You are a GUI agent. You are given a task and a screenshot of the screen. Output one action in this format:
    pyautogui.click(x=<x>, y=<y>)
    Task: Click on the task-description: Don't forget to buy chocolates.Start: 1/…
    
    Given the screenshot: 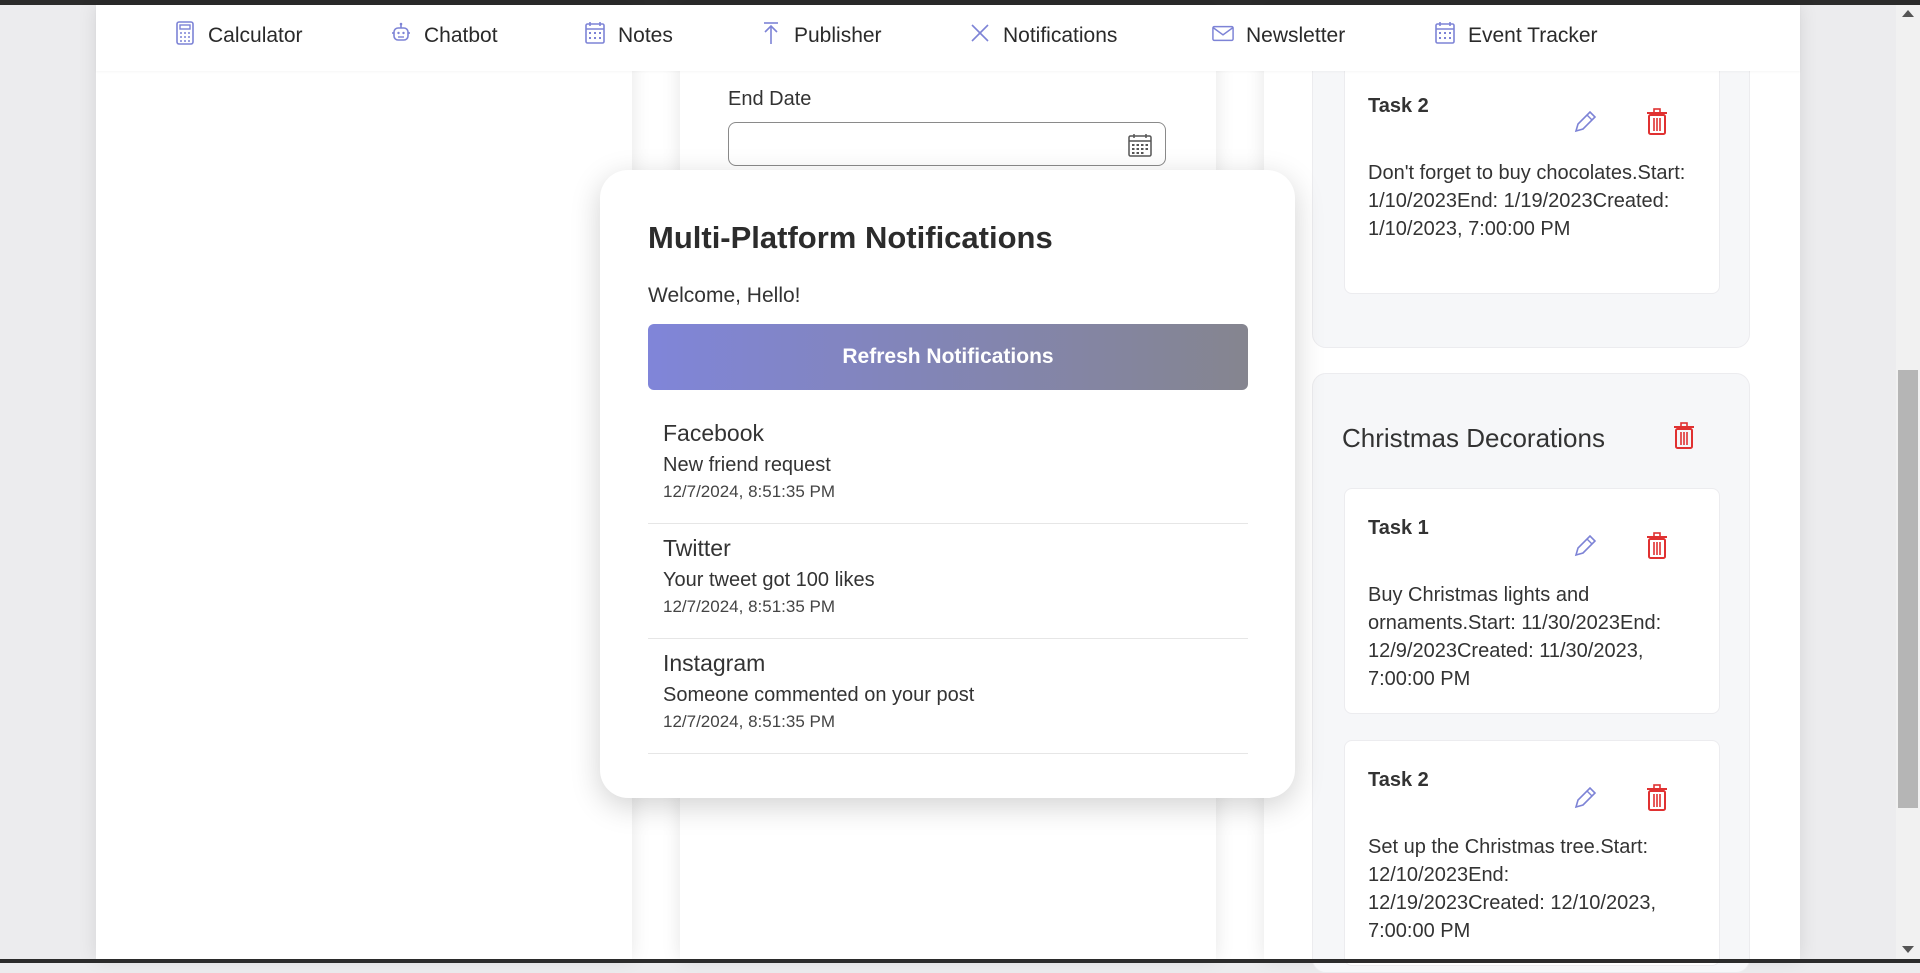 What is the action you would take?
    pyautogui.click(x=1527, y=201)
    